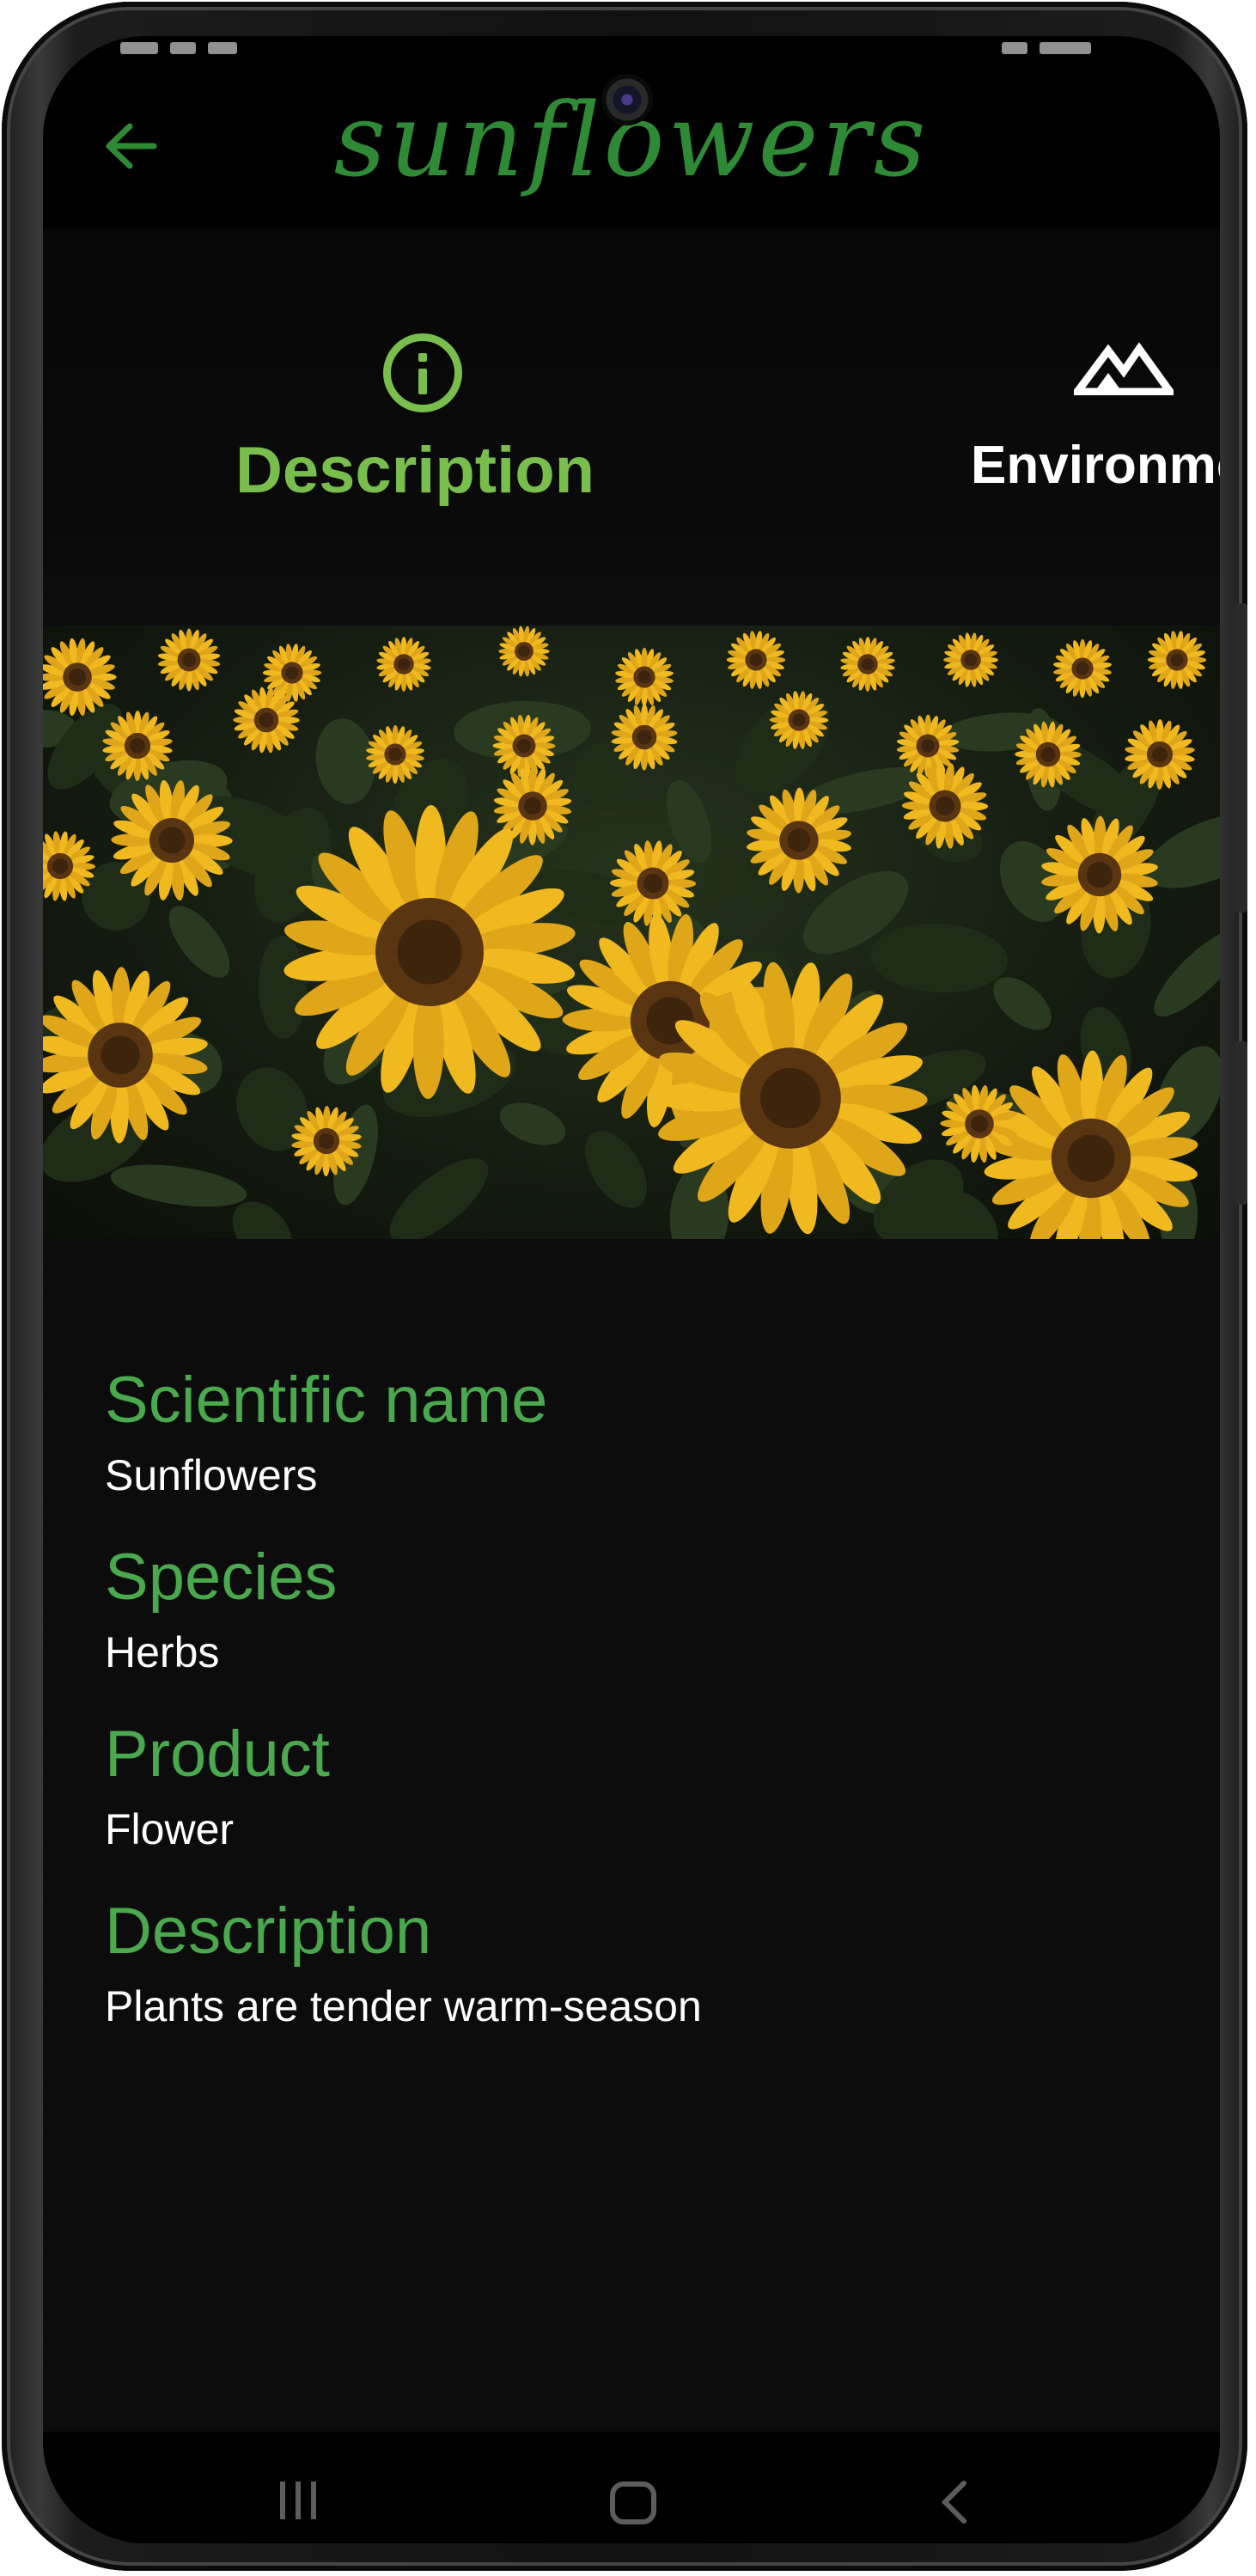 Image resolution: width=1256 pixels, height=2576 pixels. What do you see at coordinates (217, 1754) in the screenshot?
I see `product-label: Product` at bounding box center [217, 1754].